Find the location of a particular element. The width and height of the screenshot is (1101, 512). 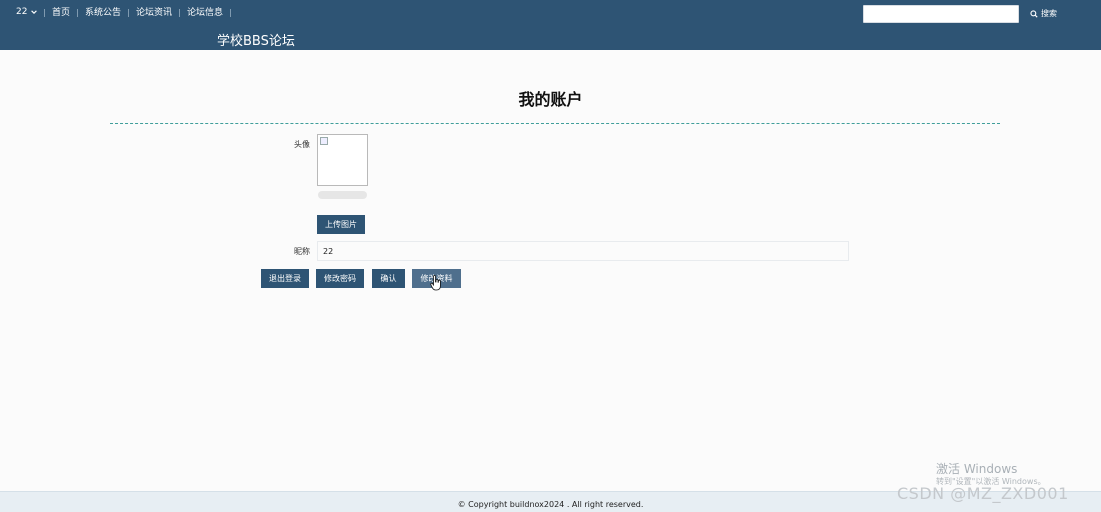

broken-image-icon is located at coordinates (324, 141).